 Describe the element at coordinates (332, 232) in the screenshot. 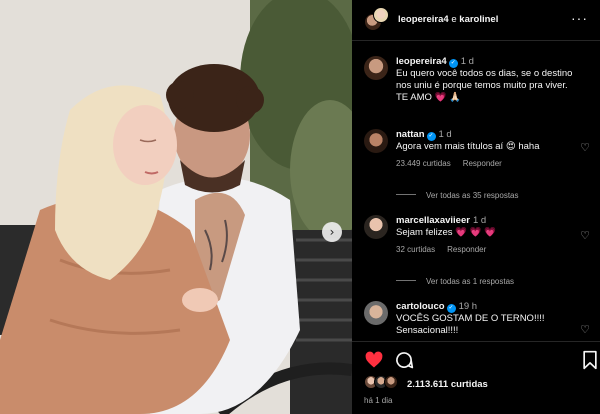

I see `next-image-button: ›` at that location.